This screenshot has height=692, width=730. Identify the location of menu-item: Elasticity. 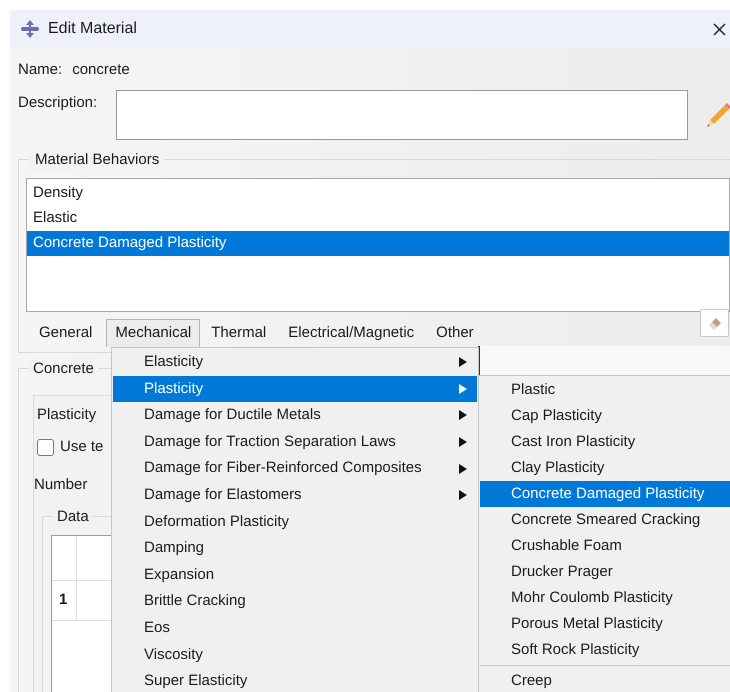
(295, 362).